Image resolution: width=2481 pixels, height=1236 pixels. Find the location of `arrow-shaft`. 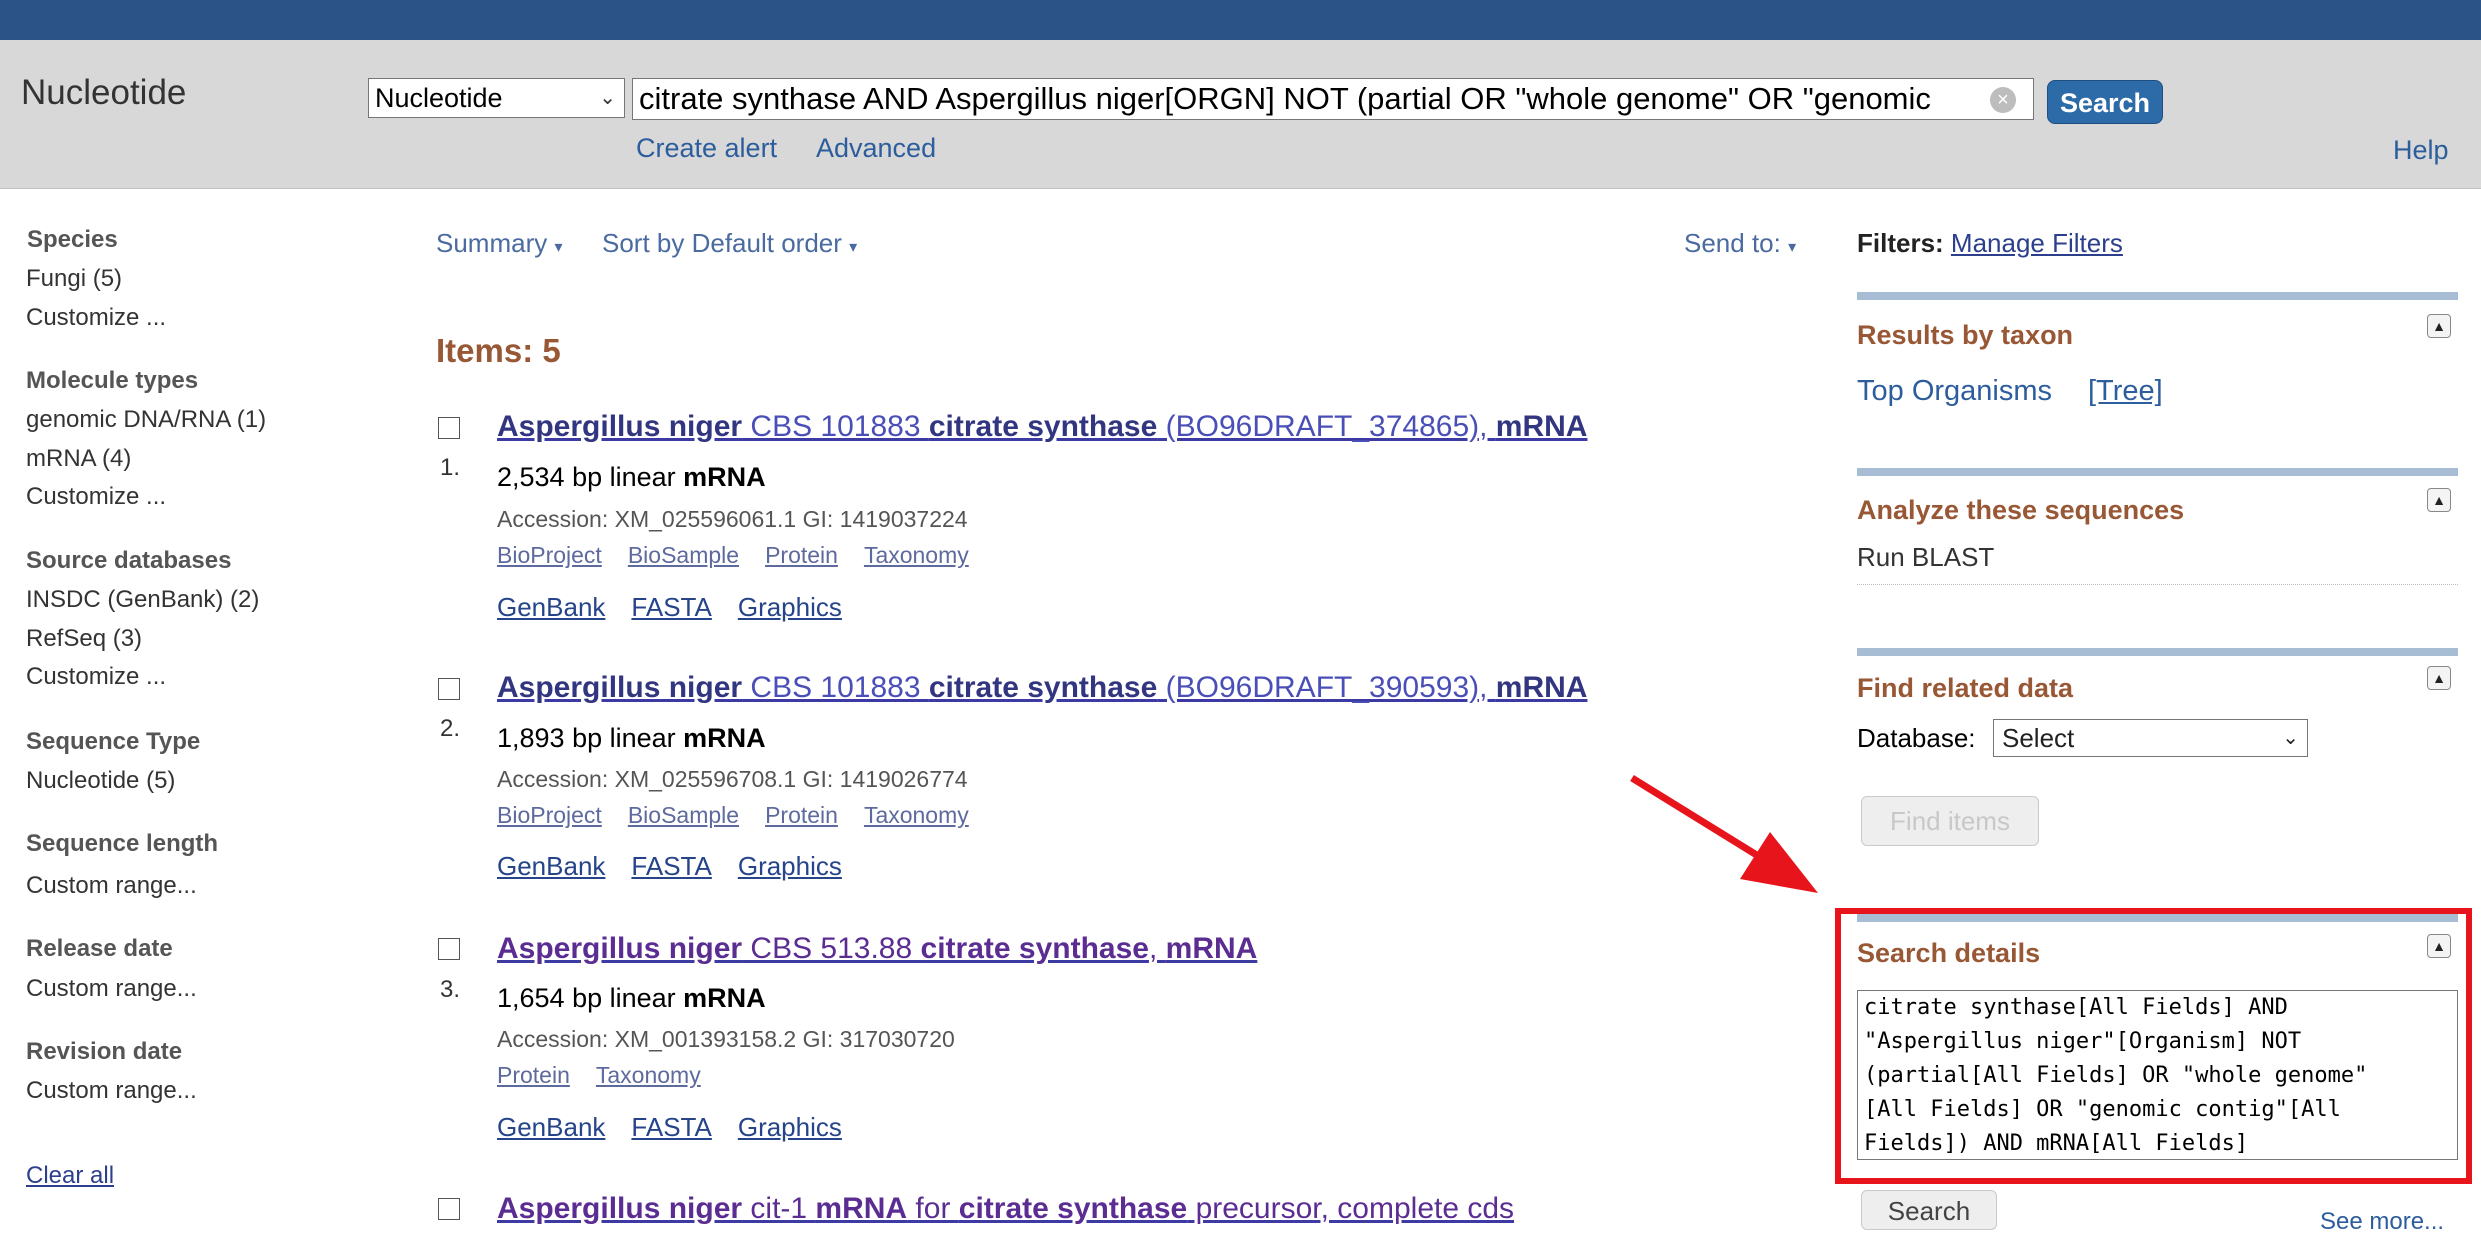

arrow-shaft is located at coordinates (1700, 820).